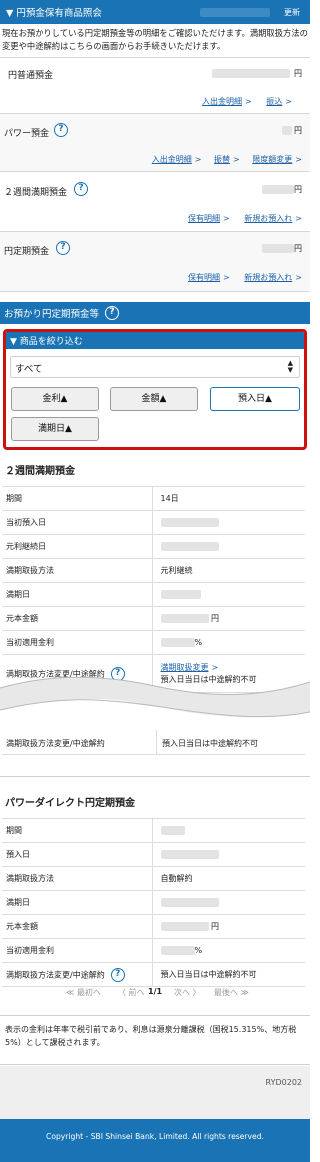  What do you see at coordinates (70, 803) in the screenshot?
I see `product2-title: パワーダイレクト円定期預金` at bounding box center [70, 803].